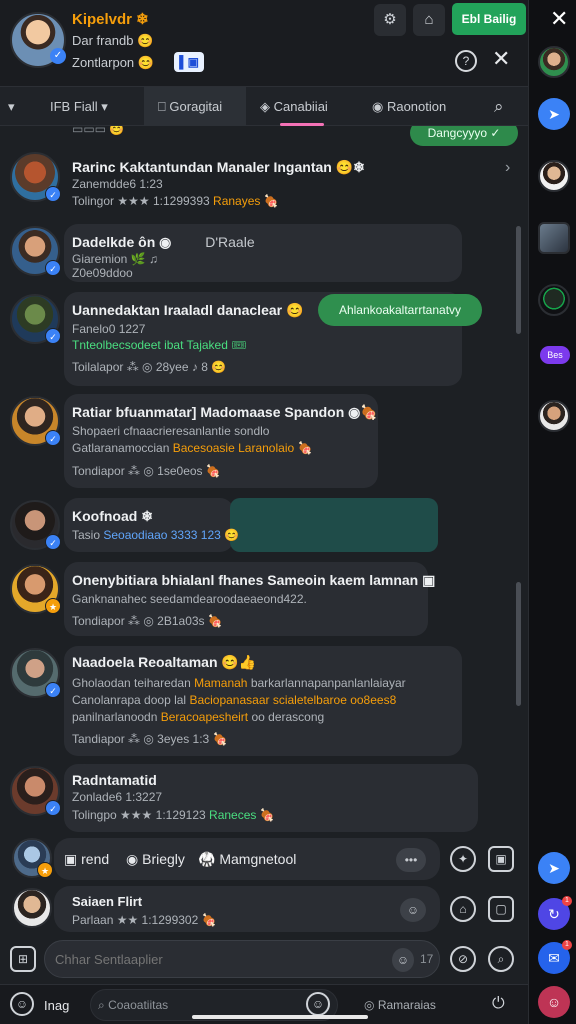 This screenshot has height=1024, width=576. I want to click on conversation-preview: Tolingpo ★★★ 1:129123 Raneces 🍖, so click(173, 815).